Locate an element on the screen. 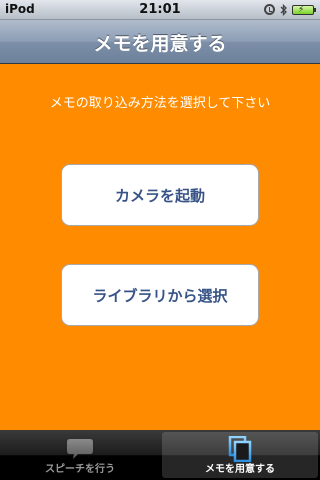 The width and height of the screenshot is (320, 480). navigation-bar: メモを用意する is located at coordinates (160, 42).